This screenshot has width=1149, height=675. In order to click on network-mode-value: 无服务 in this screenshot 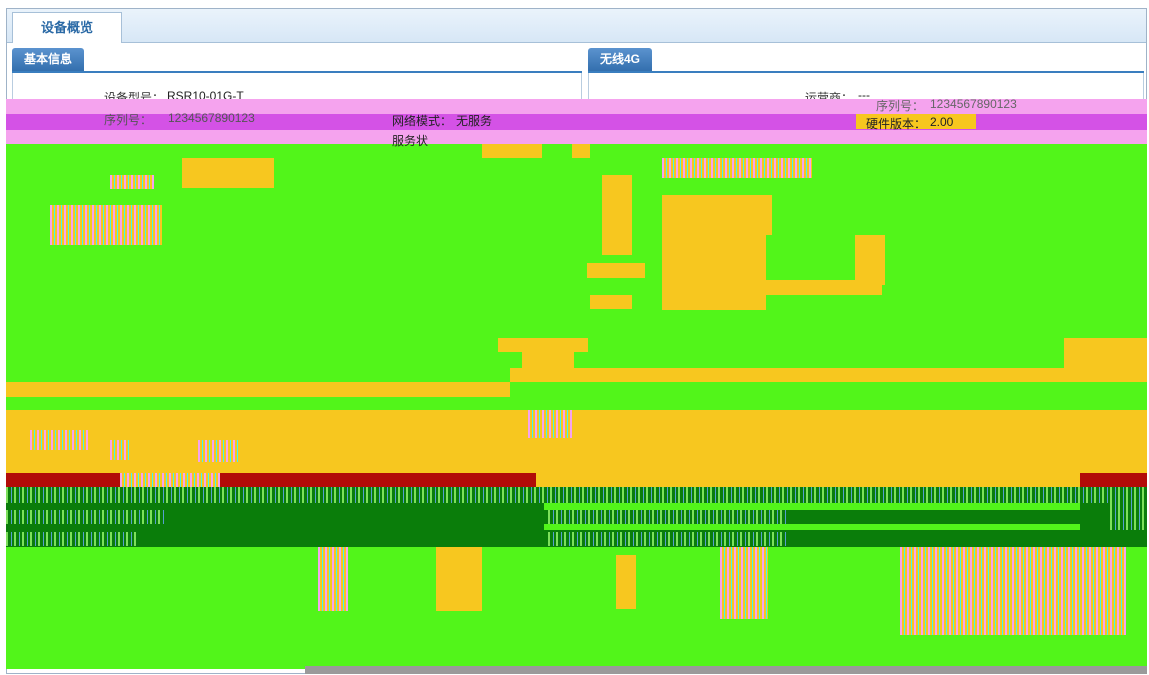, I will do `click(474, 121)`.